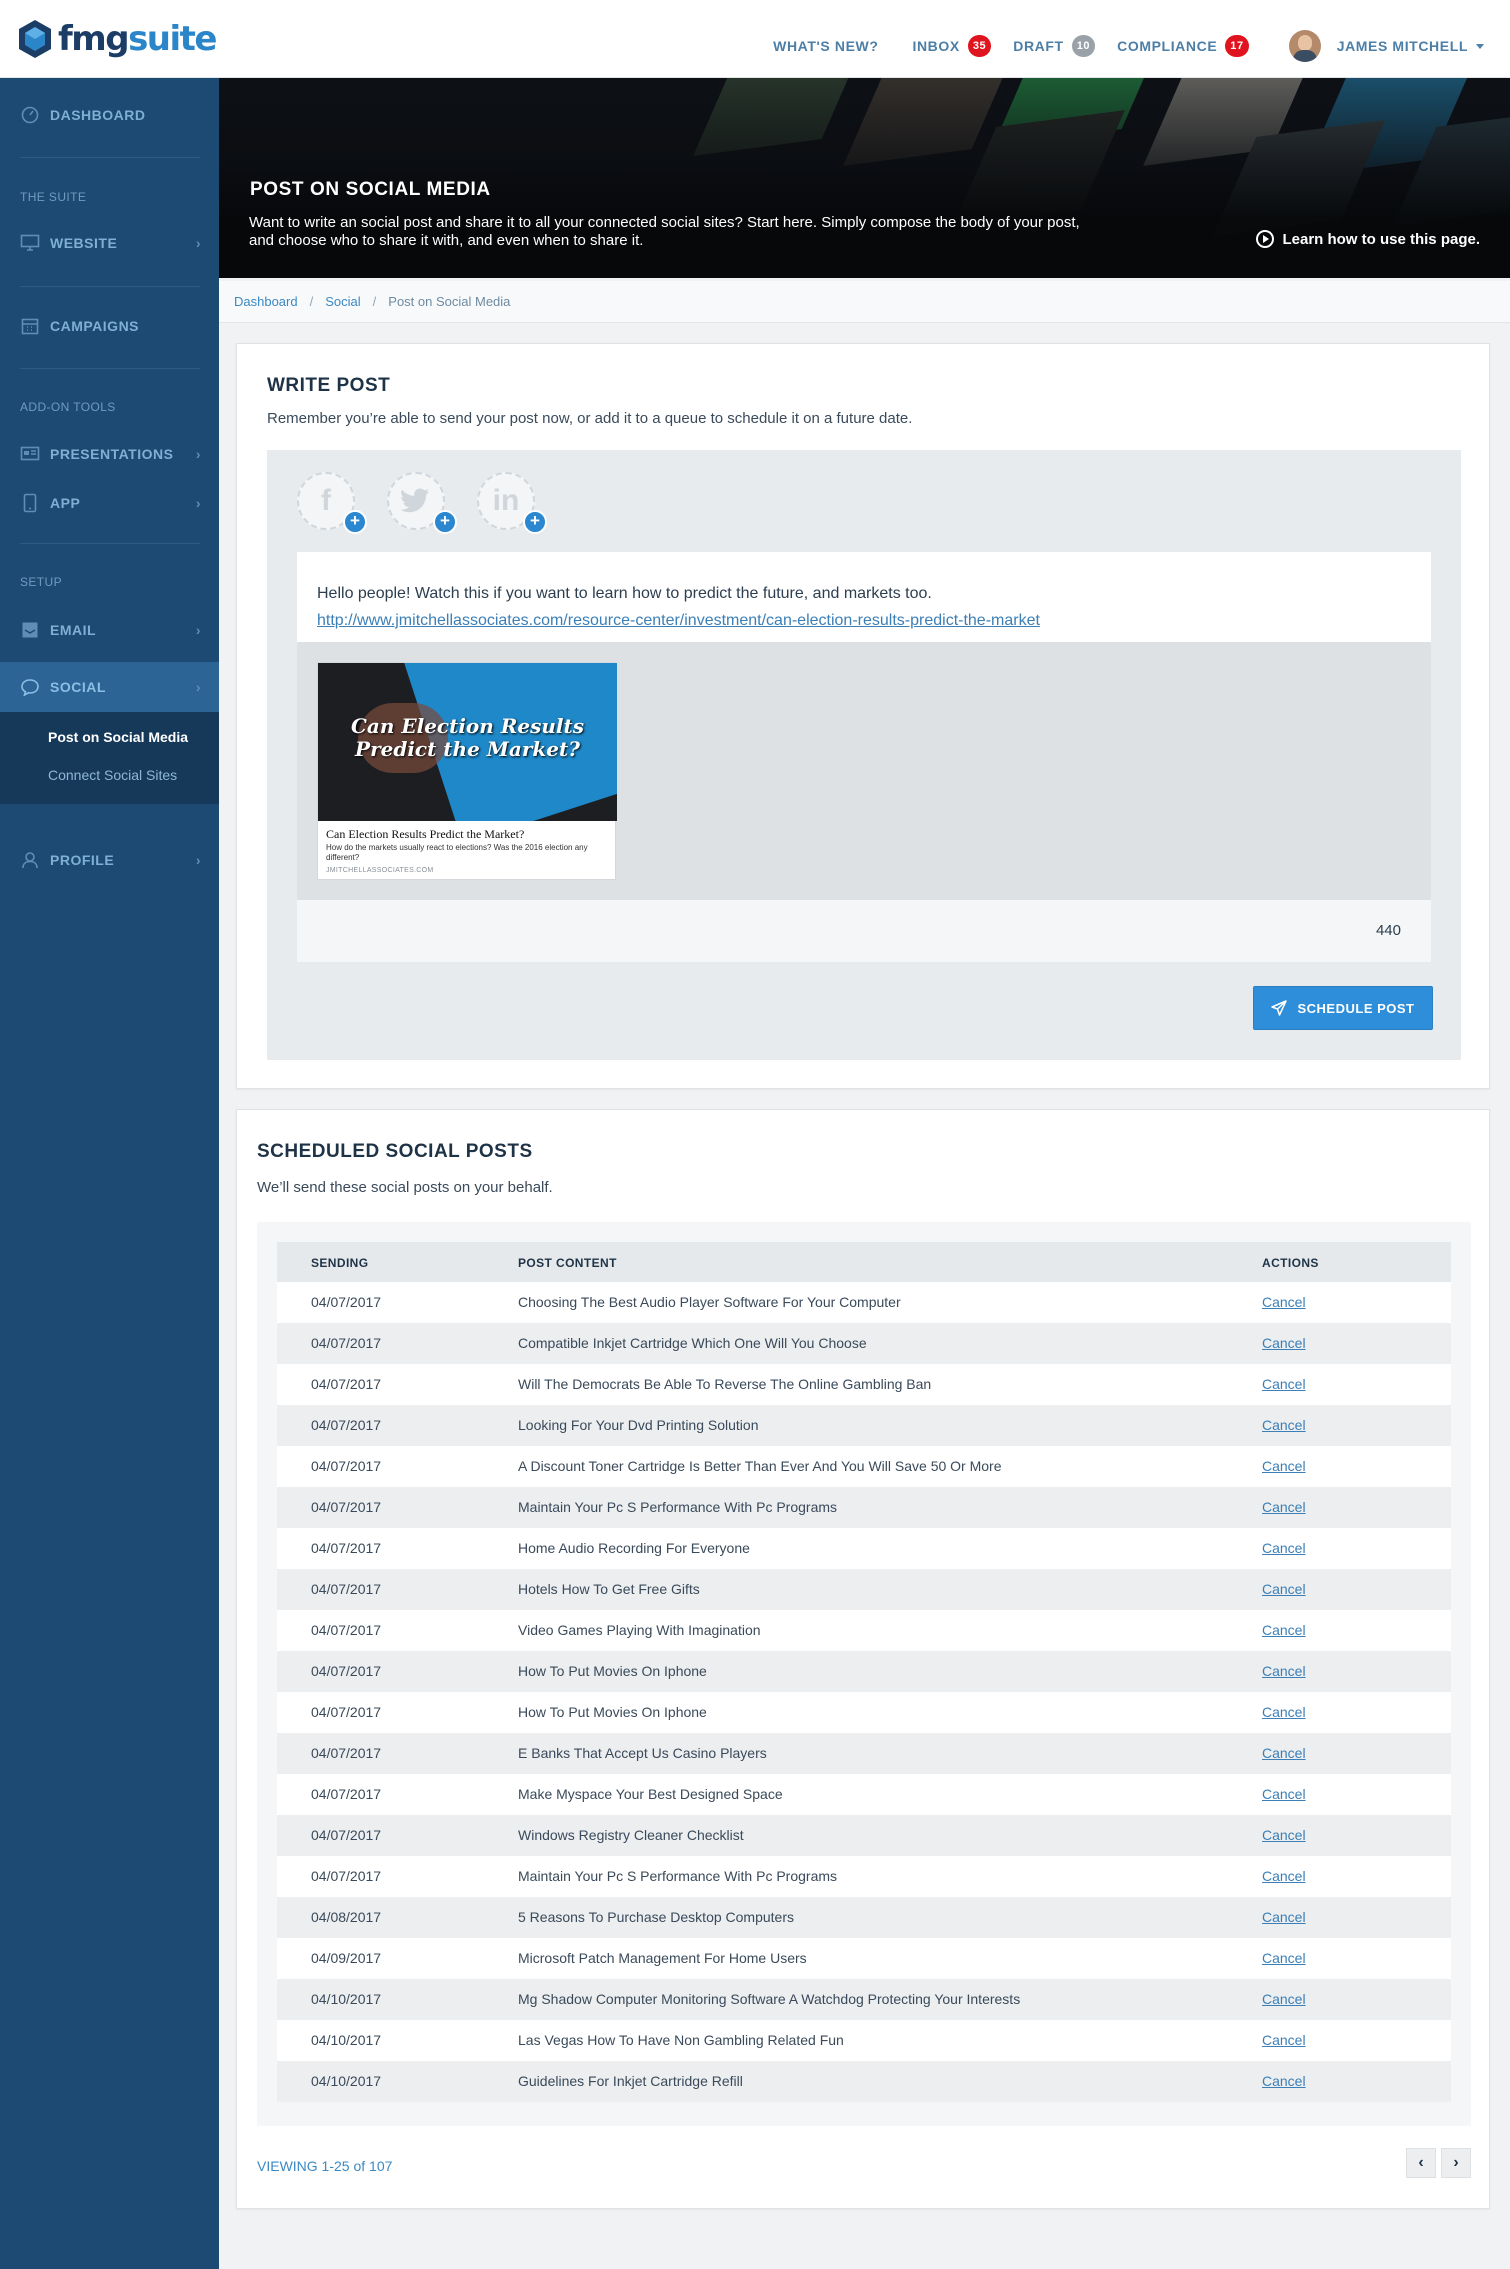 The image size is (1510, 2269). I want to click on row-post-content: Guidelines For Inkjet Cartridge Refill, so click(630, 2081).